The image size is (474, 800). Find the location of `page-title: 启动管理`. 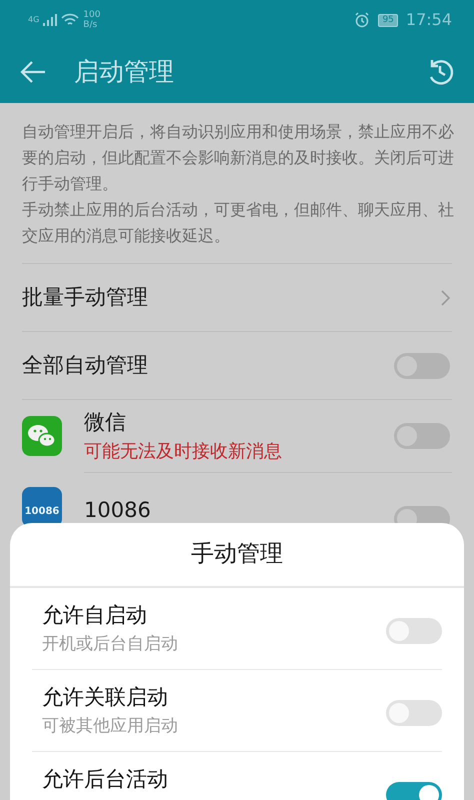

page-title: 启动管理 is located at coordinates (124, 72).